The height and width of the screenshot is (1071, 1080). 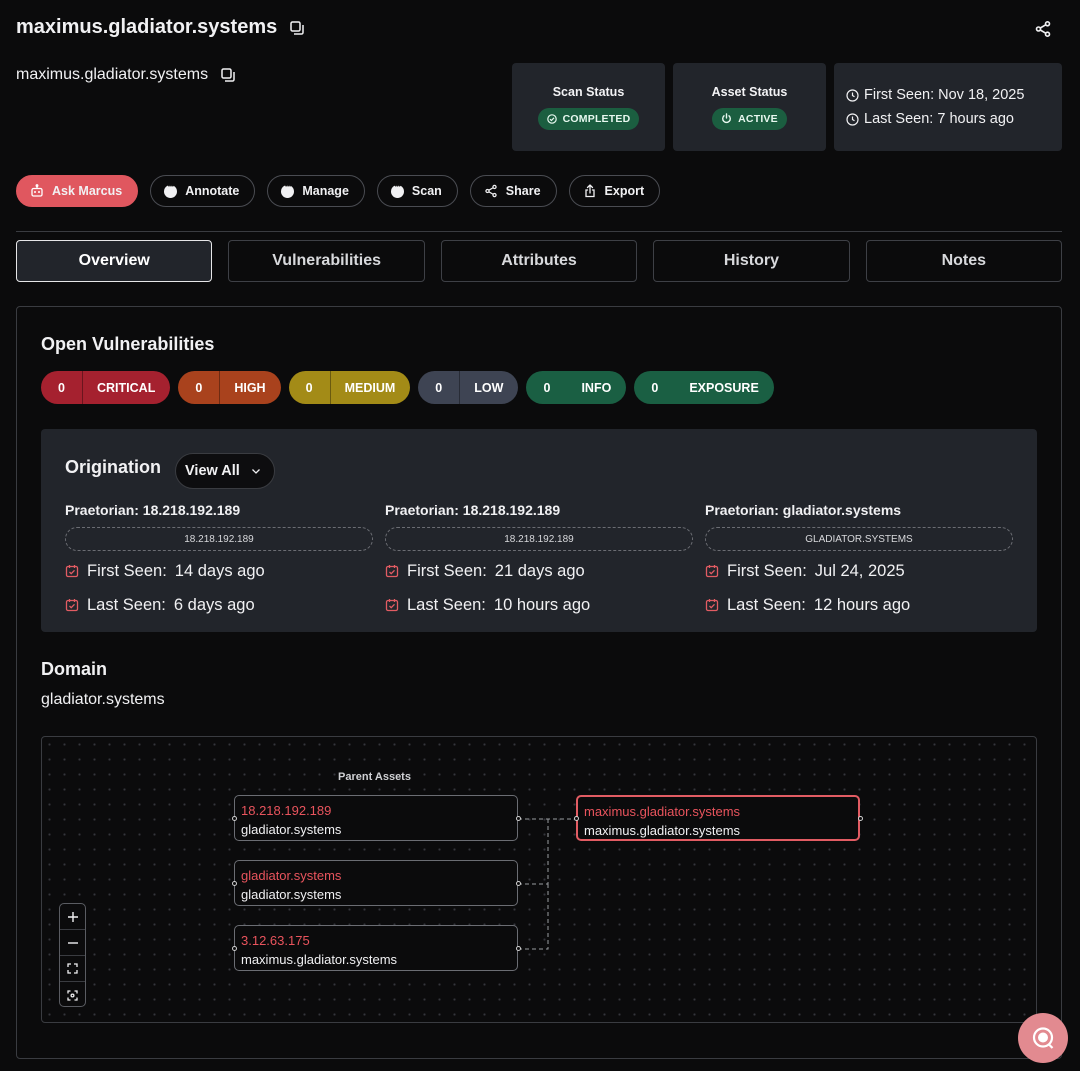 What do you see at coordinates (576, 387) in the screenshot?
I see `info-badge: 0 INFO` at bounding box center [576, 387].